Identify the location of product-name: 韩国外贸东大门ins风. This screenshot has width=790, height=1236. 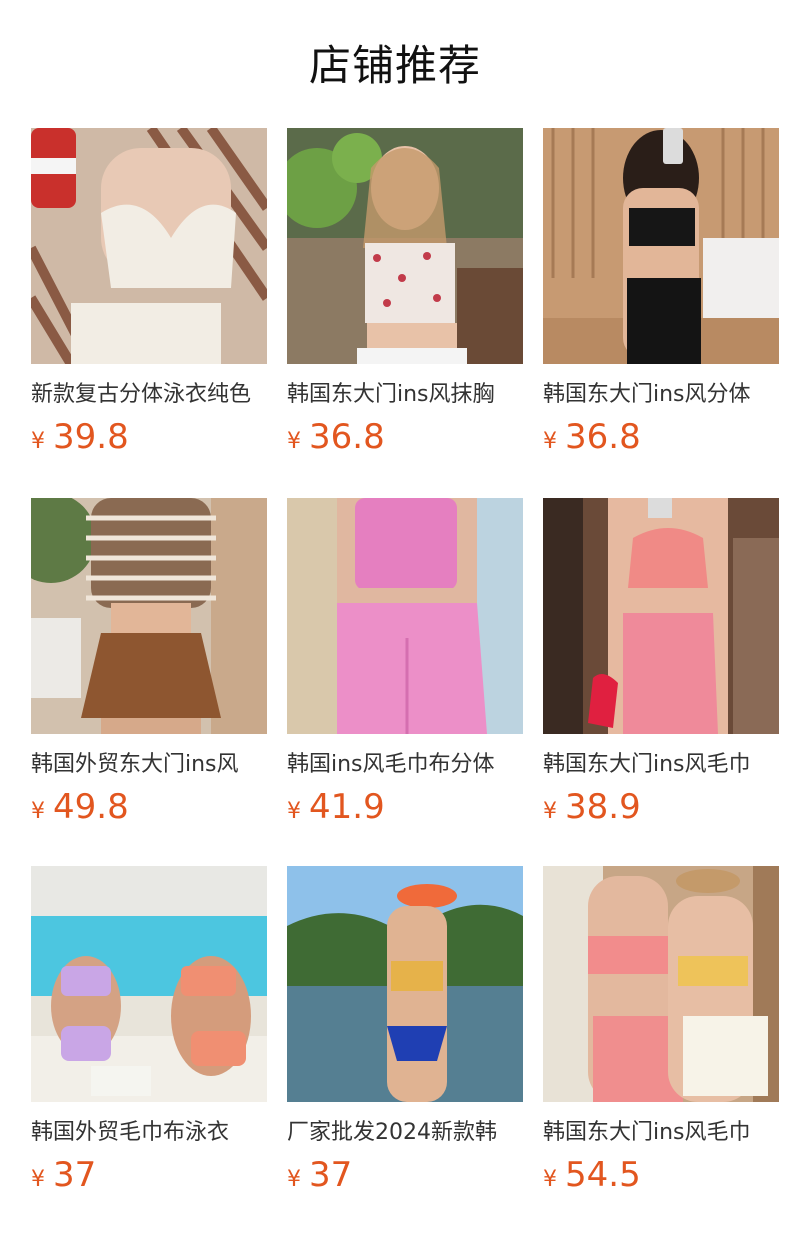
(149, 765).